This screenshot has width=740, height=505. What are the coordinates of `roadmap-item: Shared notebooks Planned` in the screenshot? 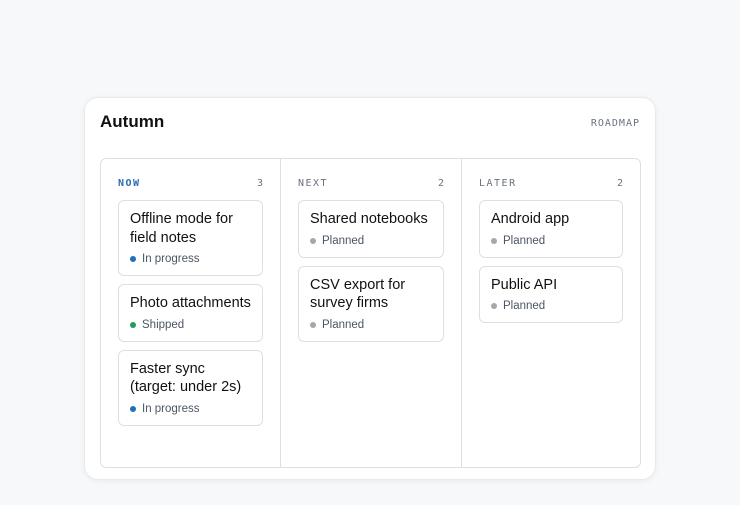 It's located at (371, 229).